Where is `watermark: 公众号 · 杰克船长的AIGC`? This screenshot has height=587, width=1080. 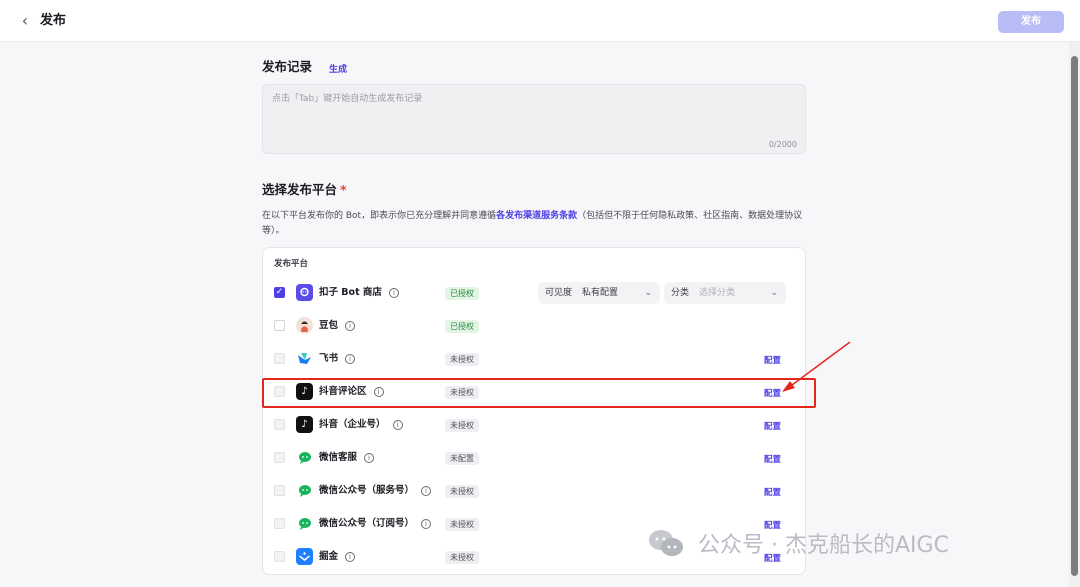
watermark: 公众号 · 杰克船长的AIGC is located at coordinates (798, 543).